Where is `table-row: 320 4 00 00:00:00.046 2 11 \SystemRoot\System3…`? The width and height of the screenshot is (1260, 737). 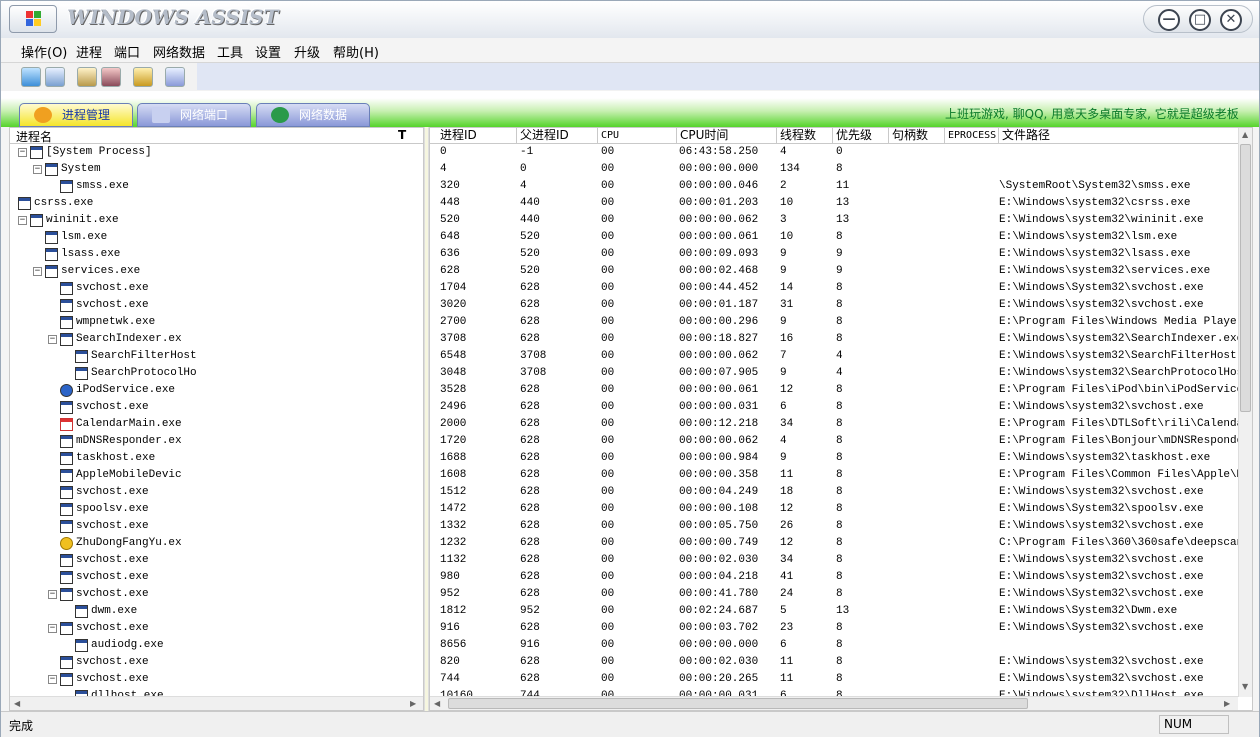
table-row: 320 4 00 00:00:00.046 2 11 \SystemRoot\System3… is located at coordinates (834, 186).